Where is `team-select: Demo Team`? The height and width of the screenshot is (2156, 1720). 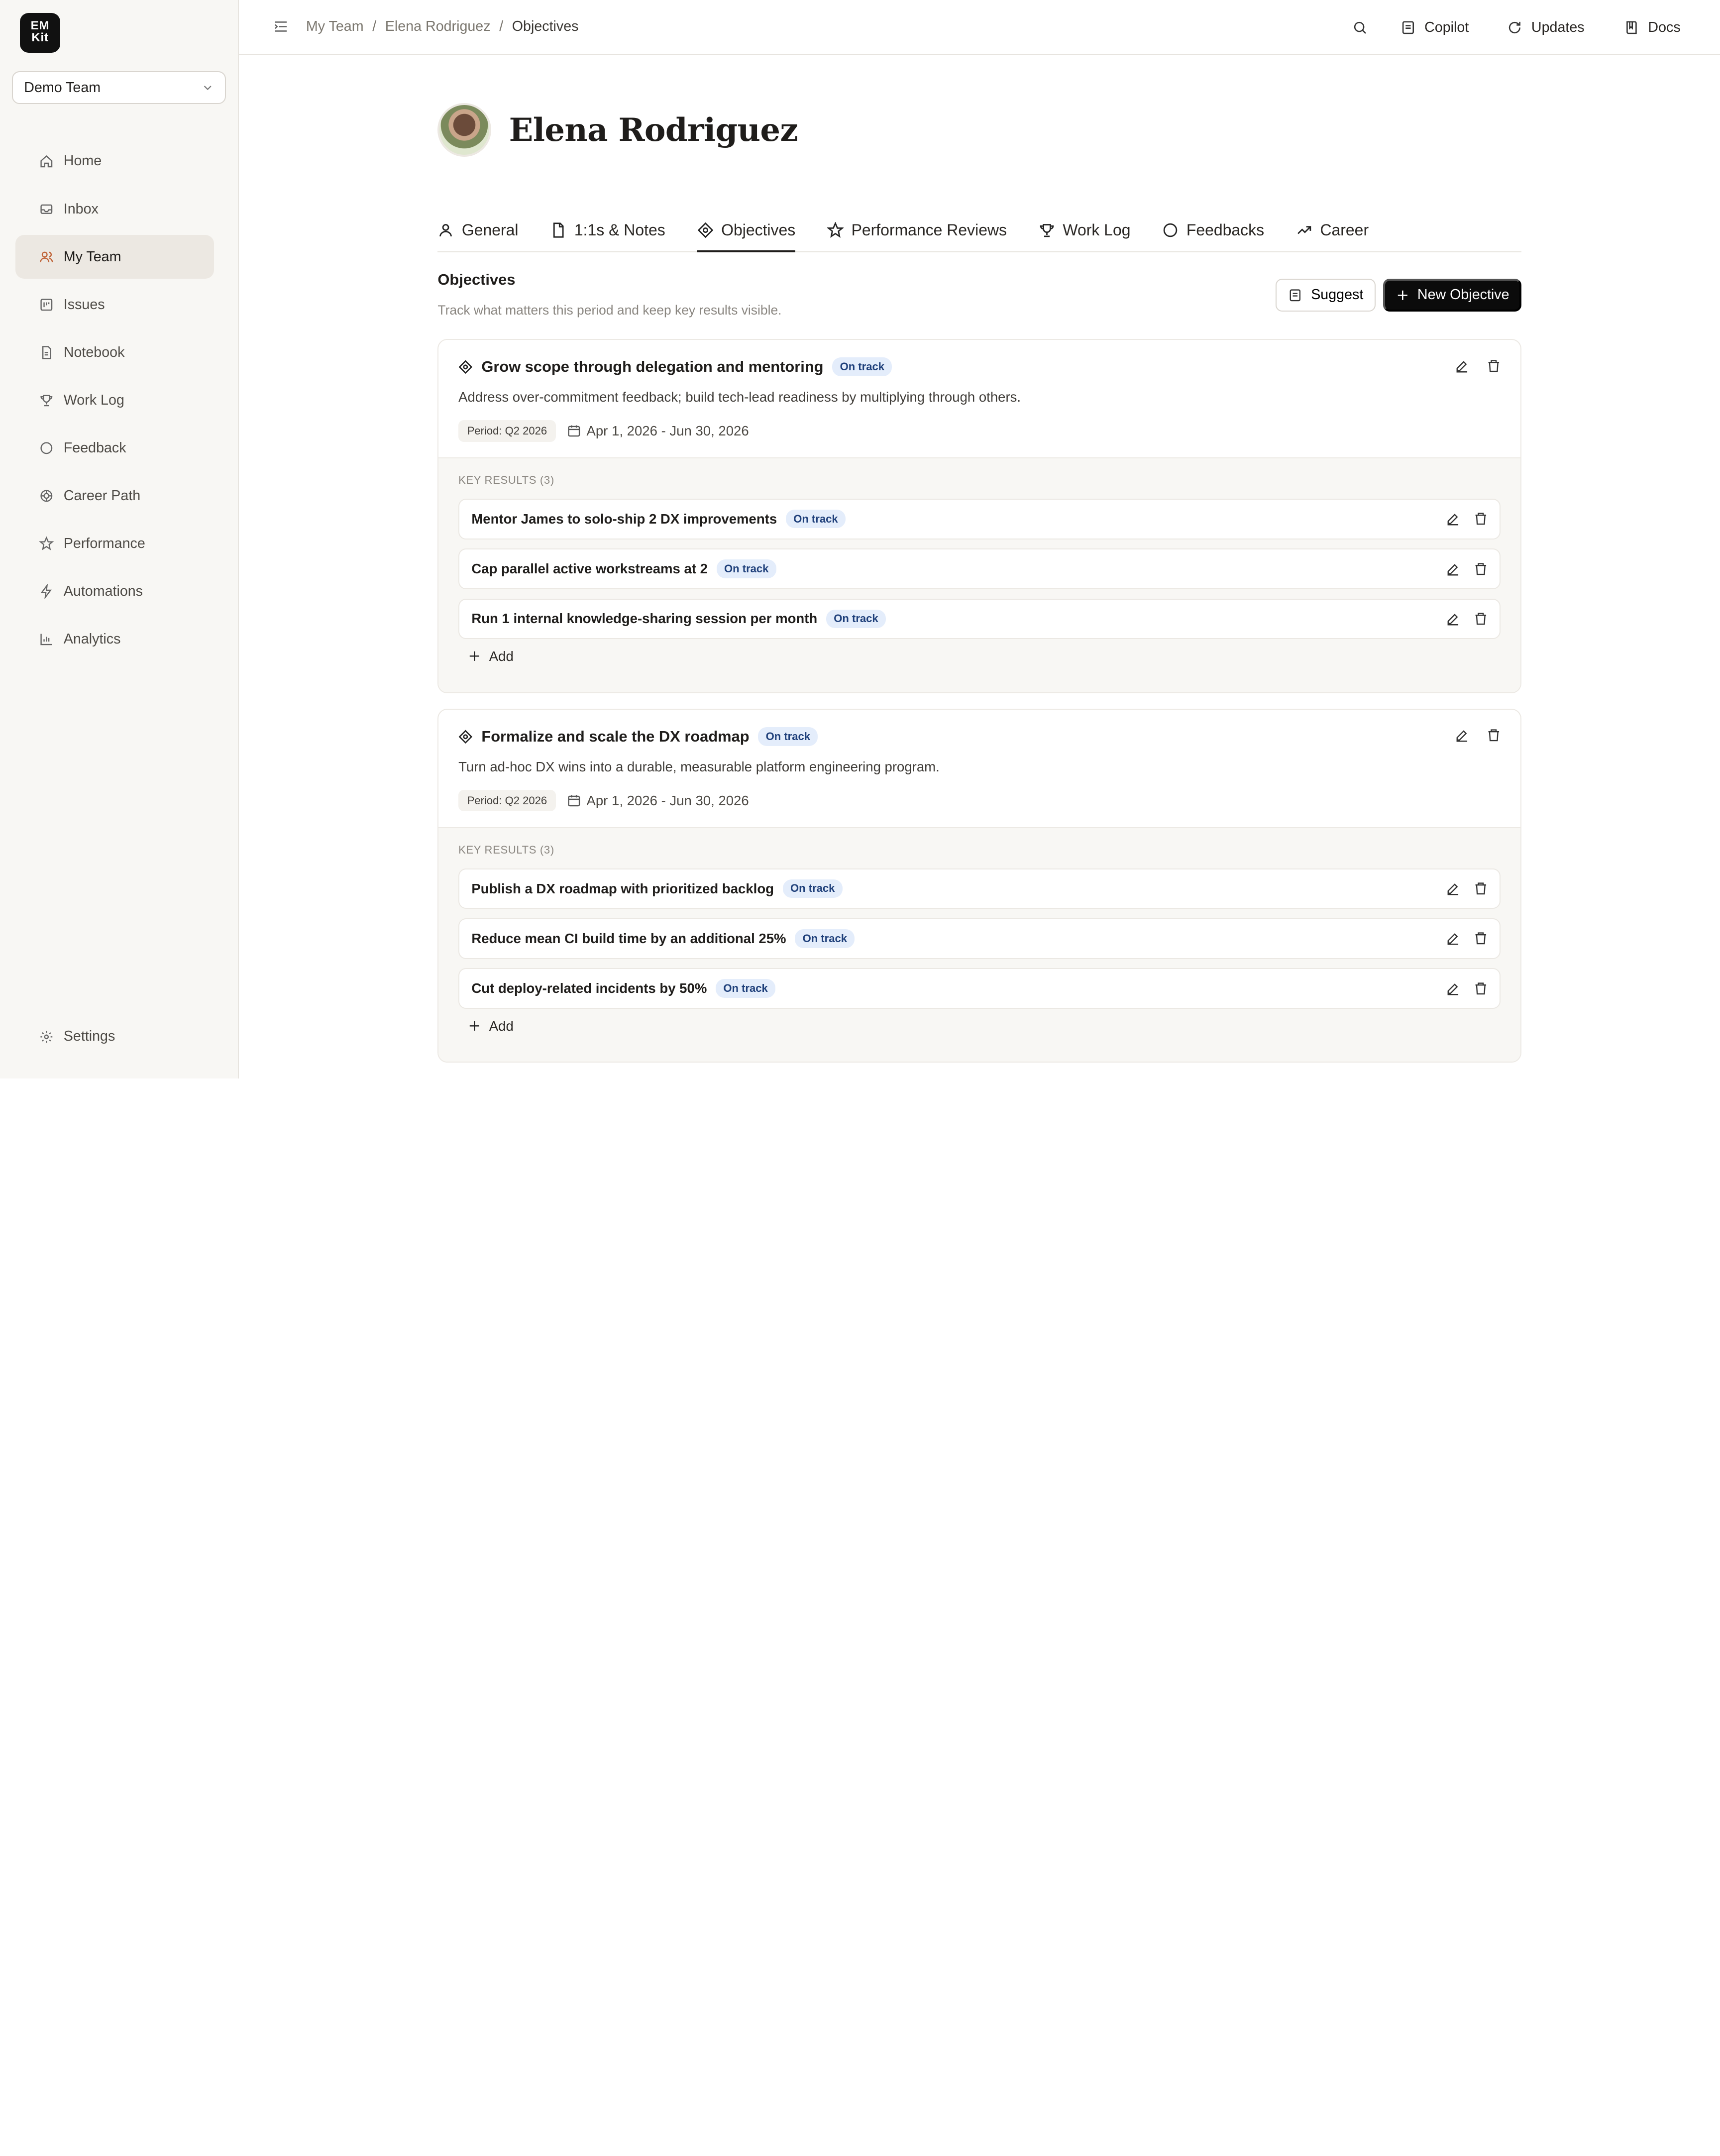
team-select: Demo Team is located at coordinates (119, 88).